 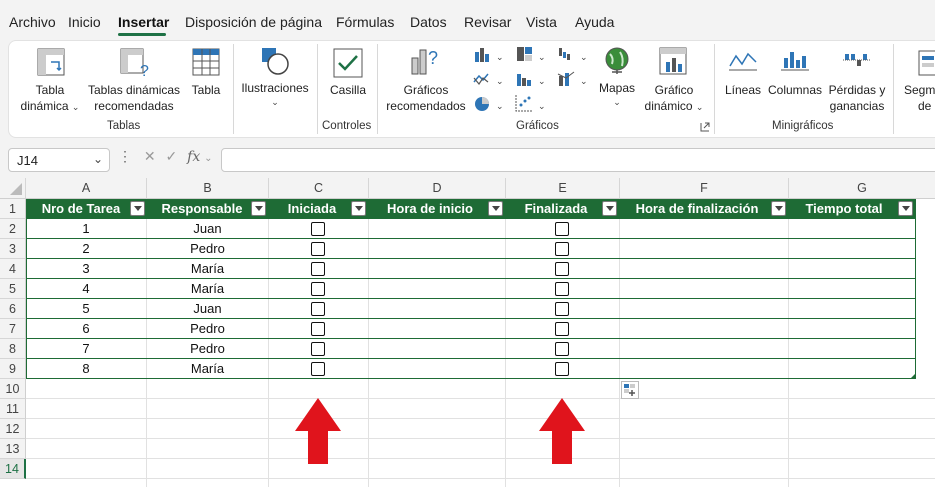 I want to click on formula-input, so click(x=578, y=160).